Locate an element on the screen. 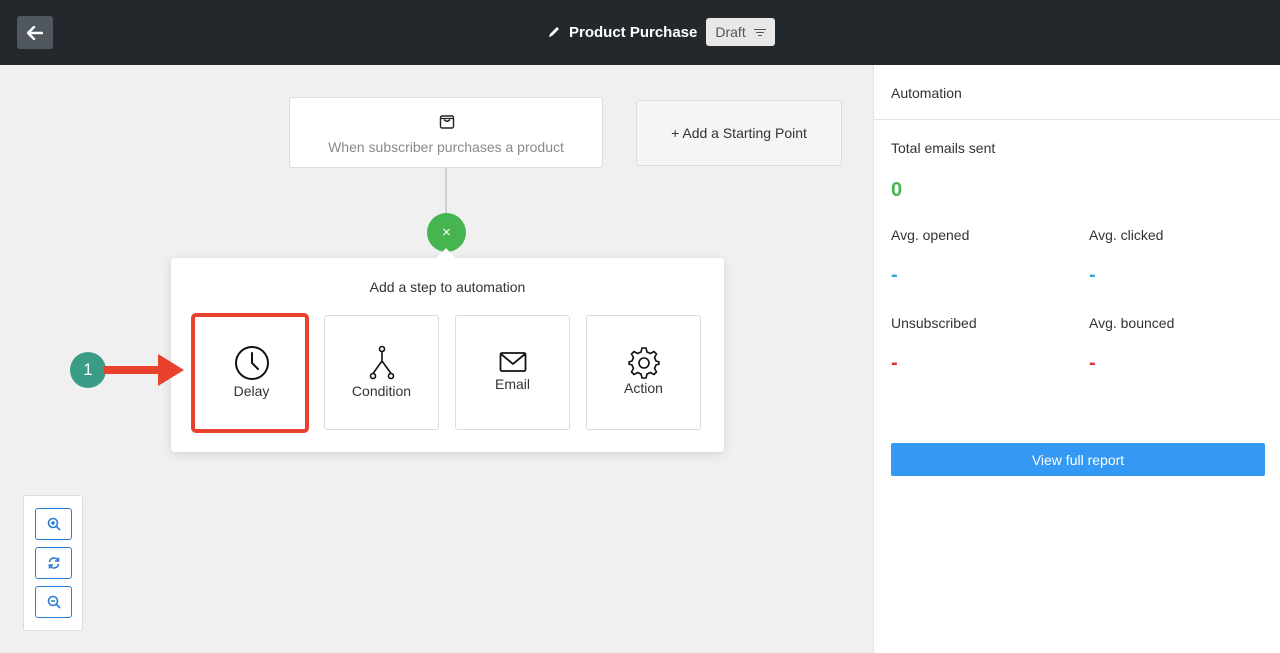 Image resolution: width=1280 pixels, height=653 pixels. reset-zoom-button is located at coordinates (53, 563).